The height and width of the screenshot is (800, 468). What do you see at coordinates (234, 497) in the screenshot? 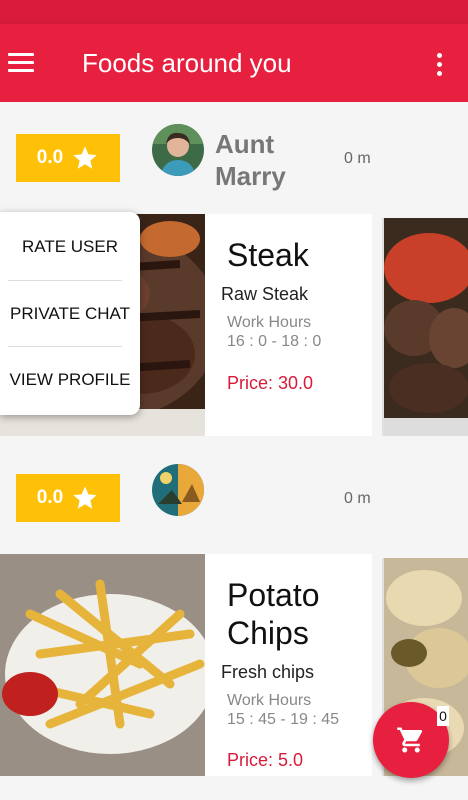
I see `post-header: 0.0 0 m` at bounding box center [234, 497].